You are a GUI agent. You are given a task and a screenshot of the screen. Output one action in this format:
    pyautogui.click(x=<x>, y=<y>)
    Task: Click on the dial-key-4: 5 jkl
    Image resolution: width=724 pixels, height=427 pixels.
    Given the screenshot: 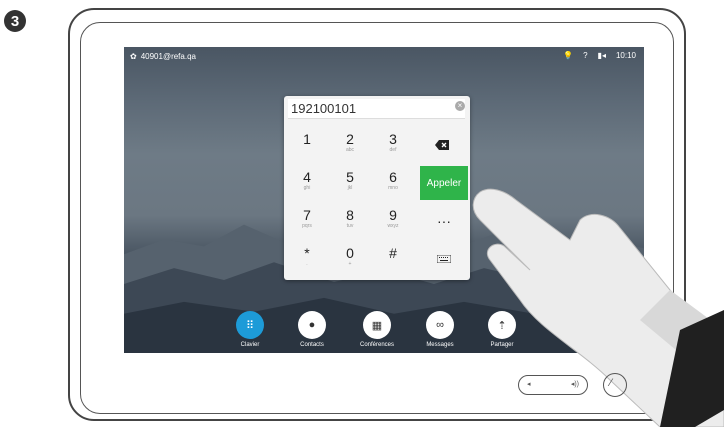 What is the action you would take?
    pyautogui.click(x=350, y=184)
    